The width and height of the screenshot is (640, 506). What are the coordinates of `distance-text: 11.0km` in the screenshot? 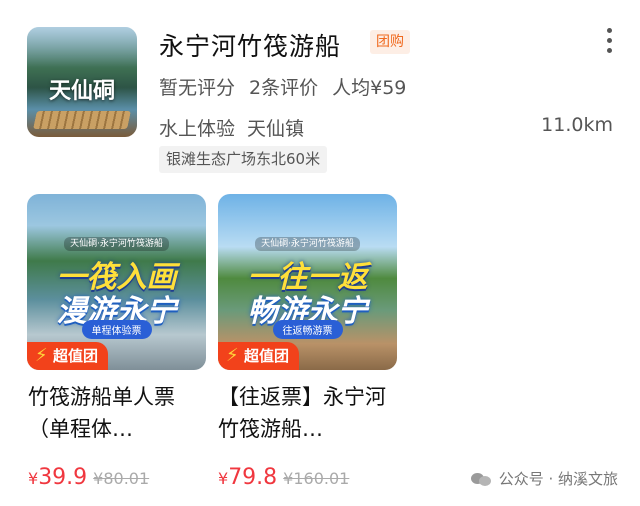 It's located at (577, 125).